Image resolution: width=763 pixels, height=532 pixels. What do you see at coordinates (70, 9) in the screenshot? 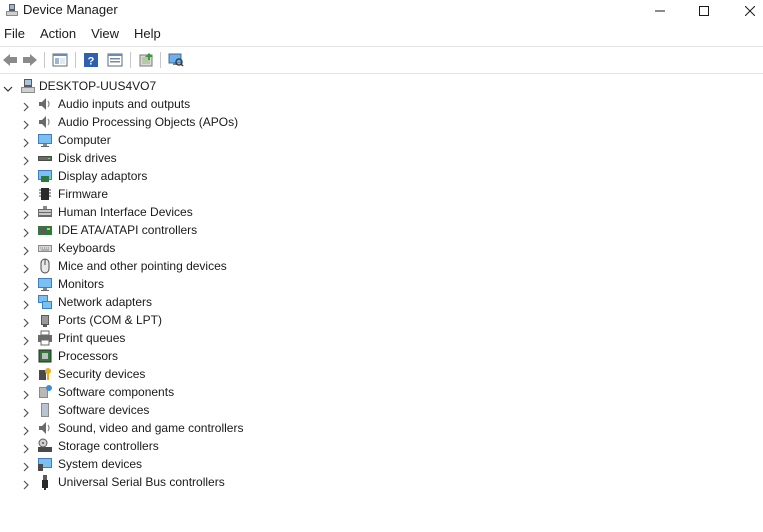
I see `window-title: Device Manager` at bounding box center [70, 9].